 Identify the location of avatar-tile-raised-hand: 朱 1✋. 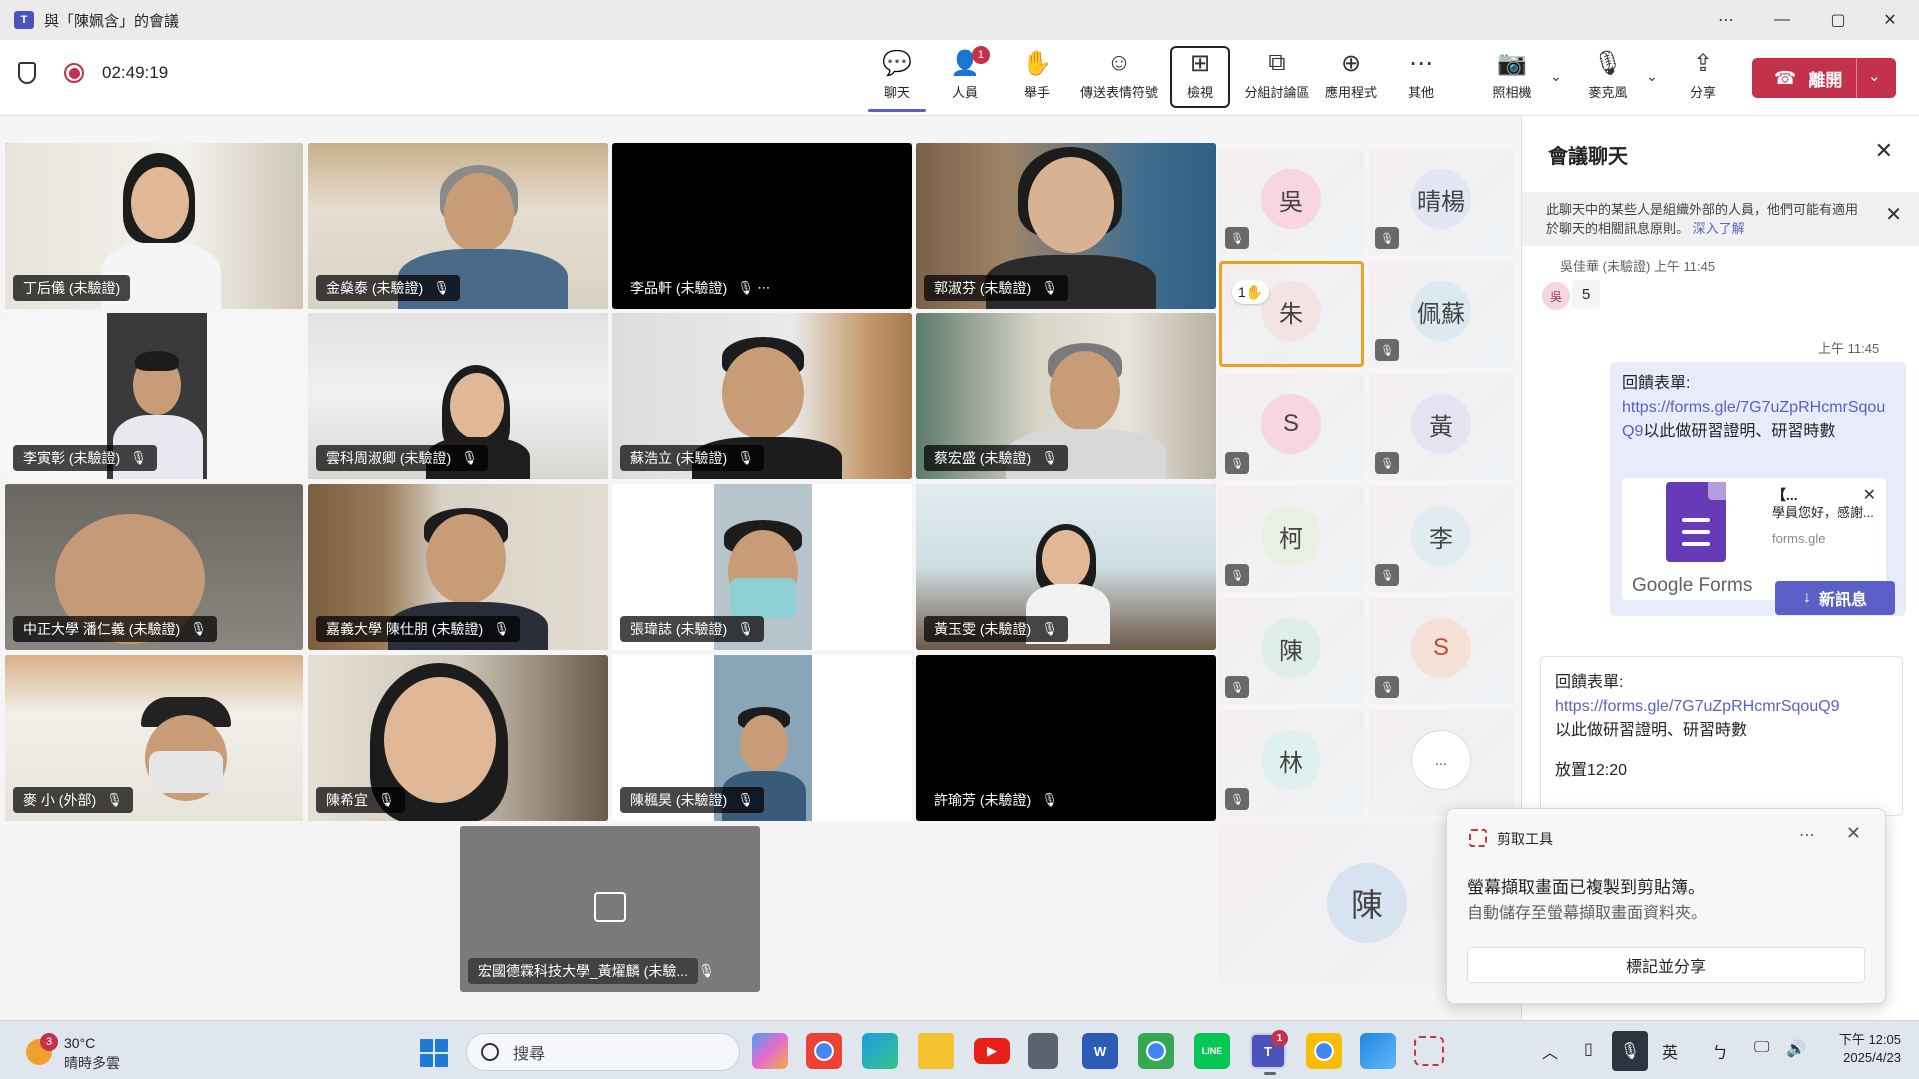
(1291, 314).